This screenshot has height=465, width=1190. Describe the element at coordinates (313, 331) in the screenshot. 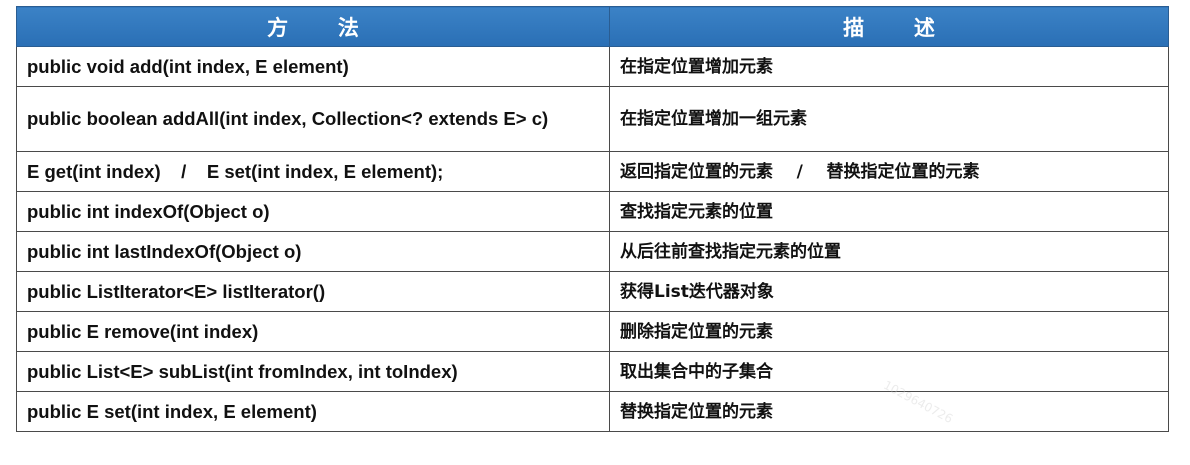

I see `method-cell: public E remove(int index)` at that location.